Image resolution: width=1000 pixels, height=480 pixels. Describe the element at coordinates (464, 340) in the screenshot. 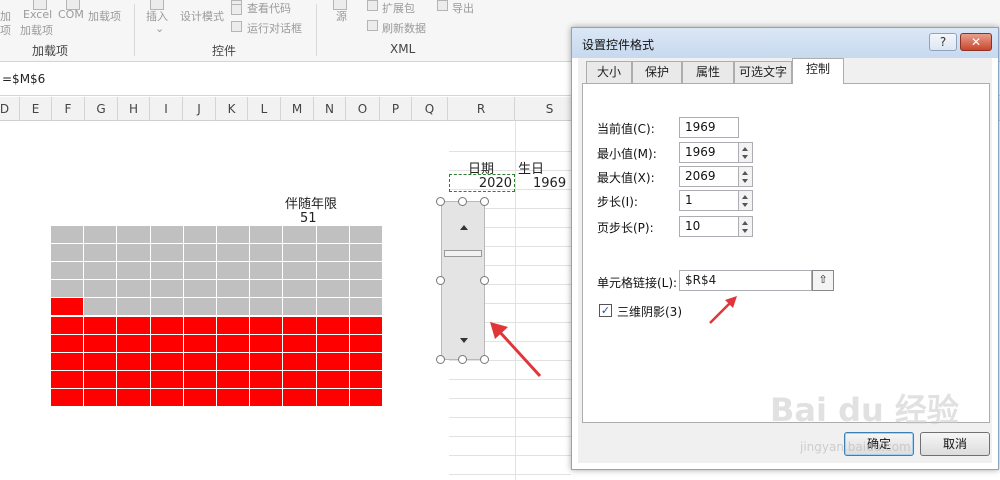

I see `scroll-down-arrow-icon` at that location.